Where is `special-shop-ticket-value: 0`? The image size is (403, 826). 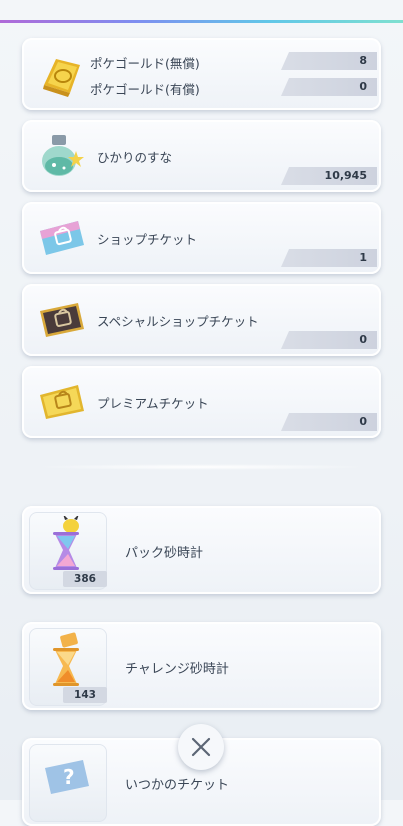
special-shop-ticket-value: 0 is located at coordinates (329, 340).